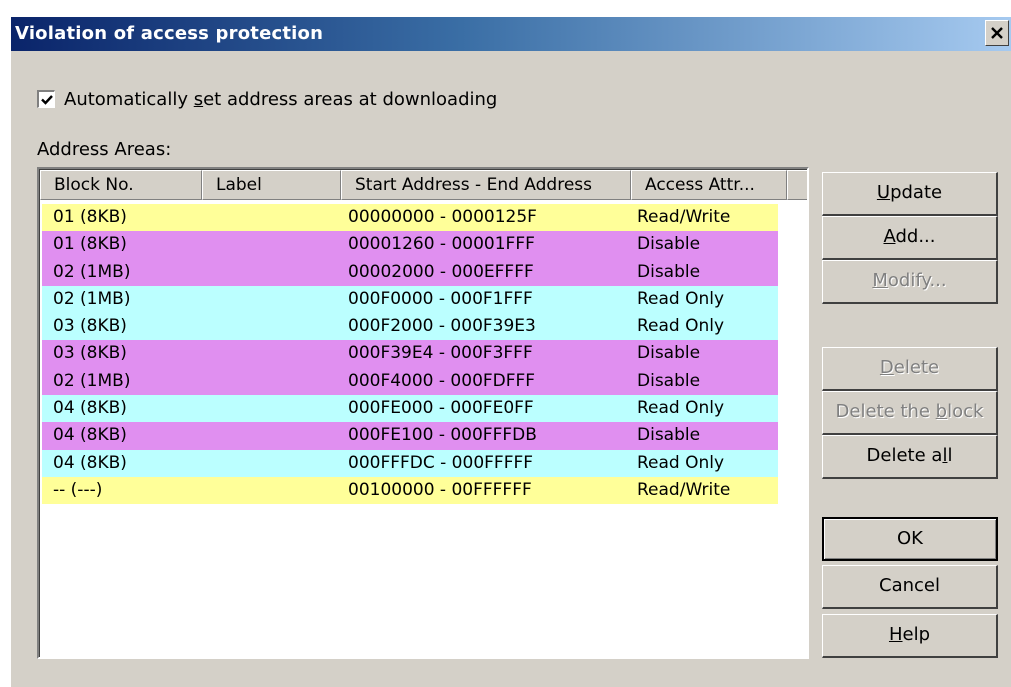  I want to click on table-row: 04 (8KB) 000FE000 - 000FE0FF Read Only, so click(410, 409).